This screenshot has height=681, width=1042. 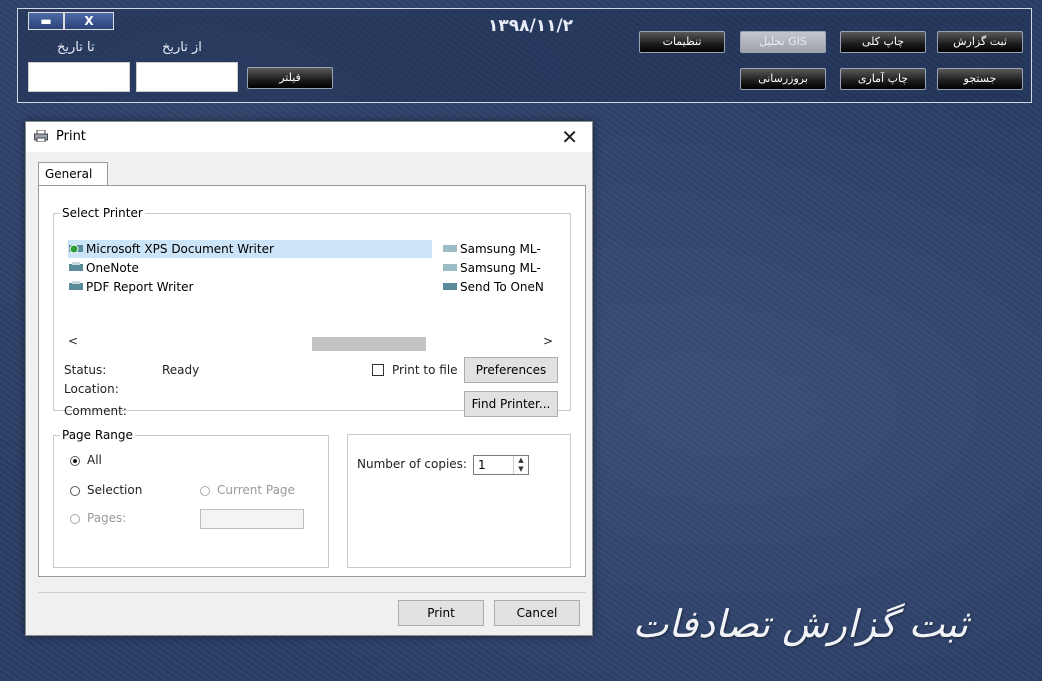 What do you see at coordinates (569, 137) in the screenshot?
I see `close-icon: ✕` at bounding box center [569, 137].